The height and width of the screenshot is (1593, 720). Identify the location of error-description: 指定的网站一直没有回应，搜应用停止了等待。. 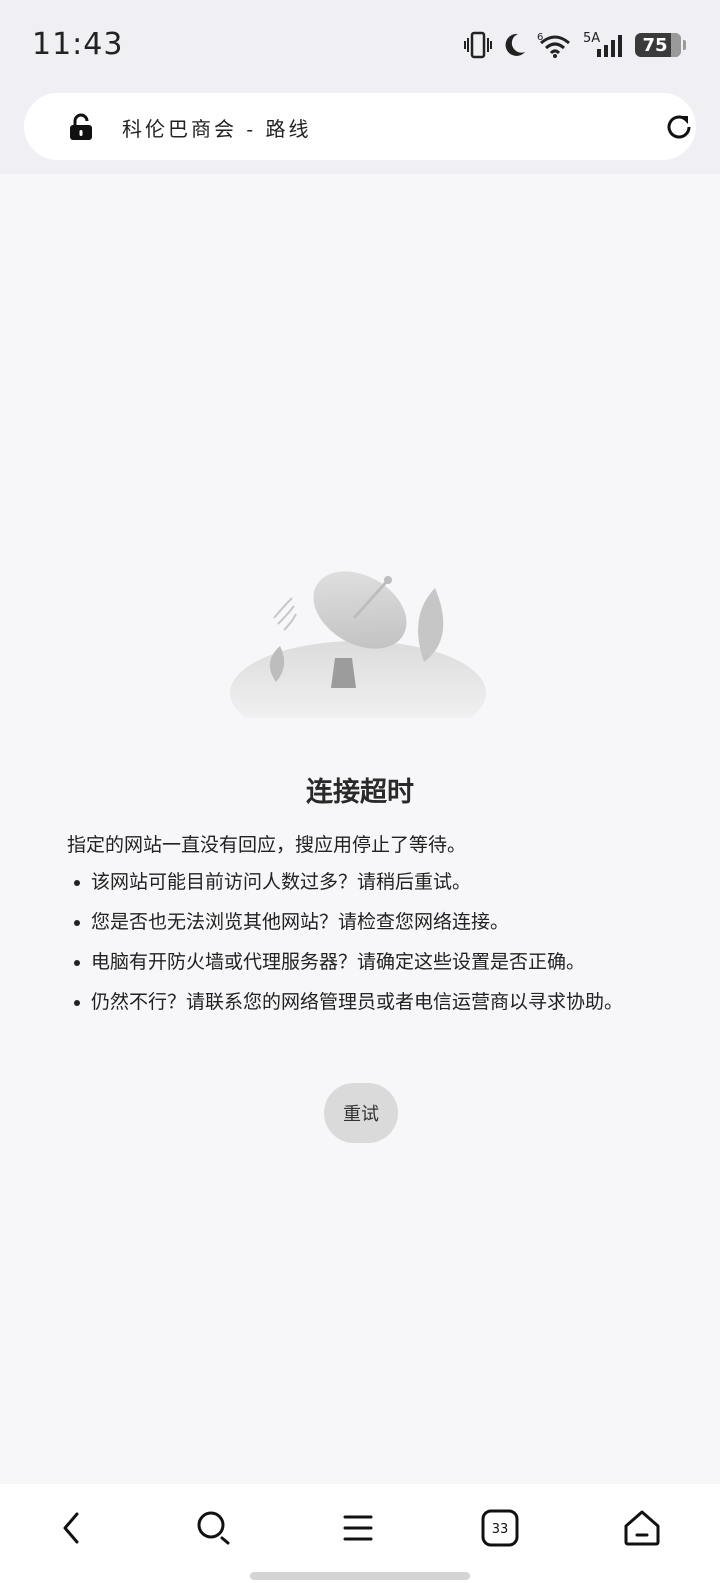
(267, 845).